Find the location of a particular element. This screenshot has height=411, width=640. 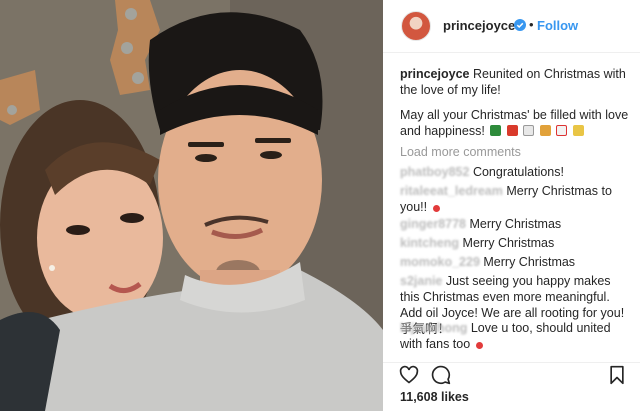

caption-username: princejoyce is located at coordinates (434, 74).